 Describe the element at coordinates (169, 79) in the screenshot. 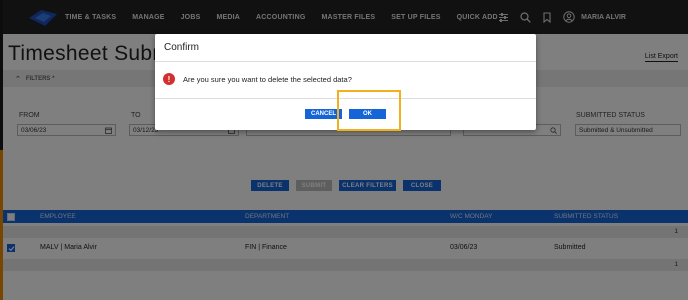

I see `warning-icon: !` at that location.